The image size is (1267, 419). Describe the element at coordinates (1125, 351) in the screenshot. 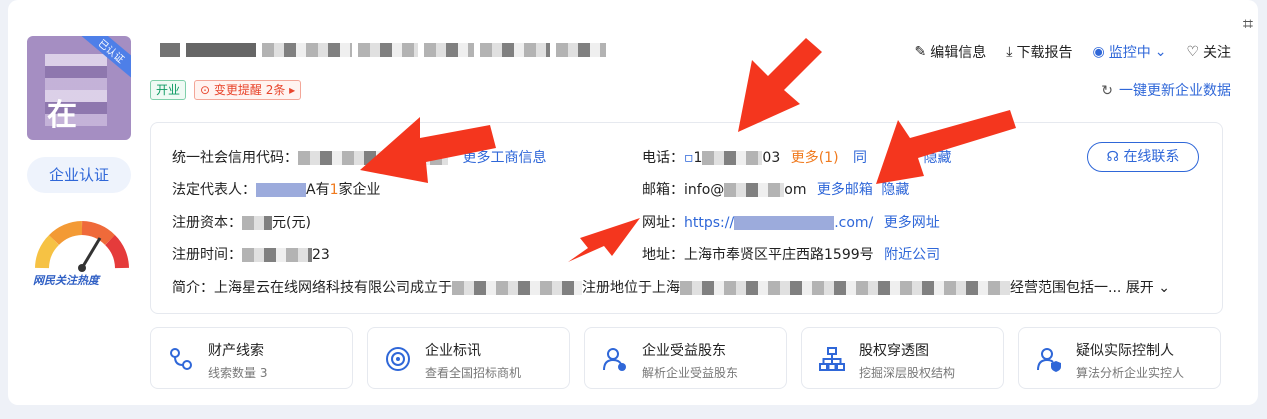

I see `feature-title: 疑似实际控制人` at that location.